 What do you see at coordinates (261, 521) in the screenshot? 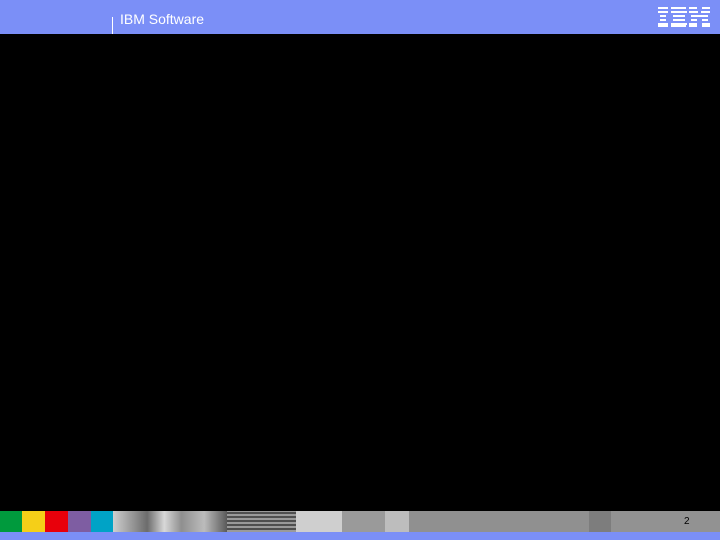
I see `pattern-tile` at bounding box center [261, 521].